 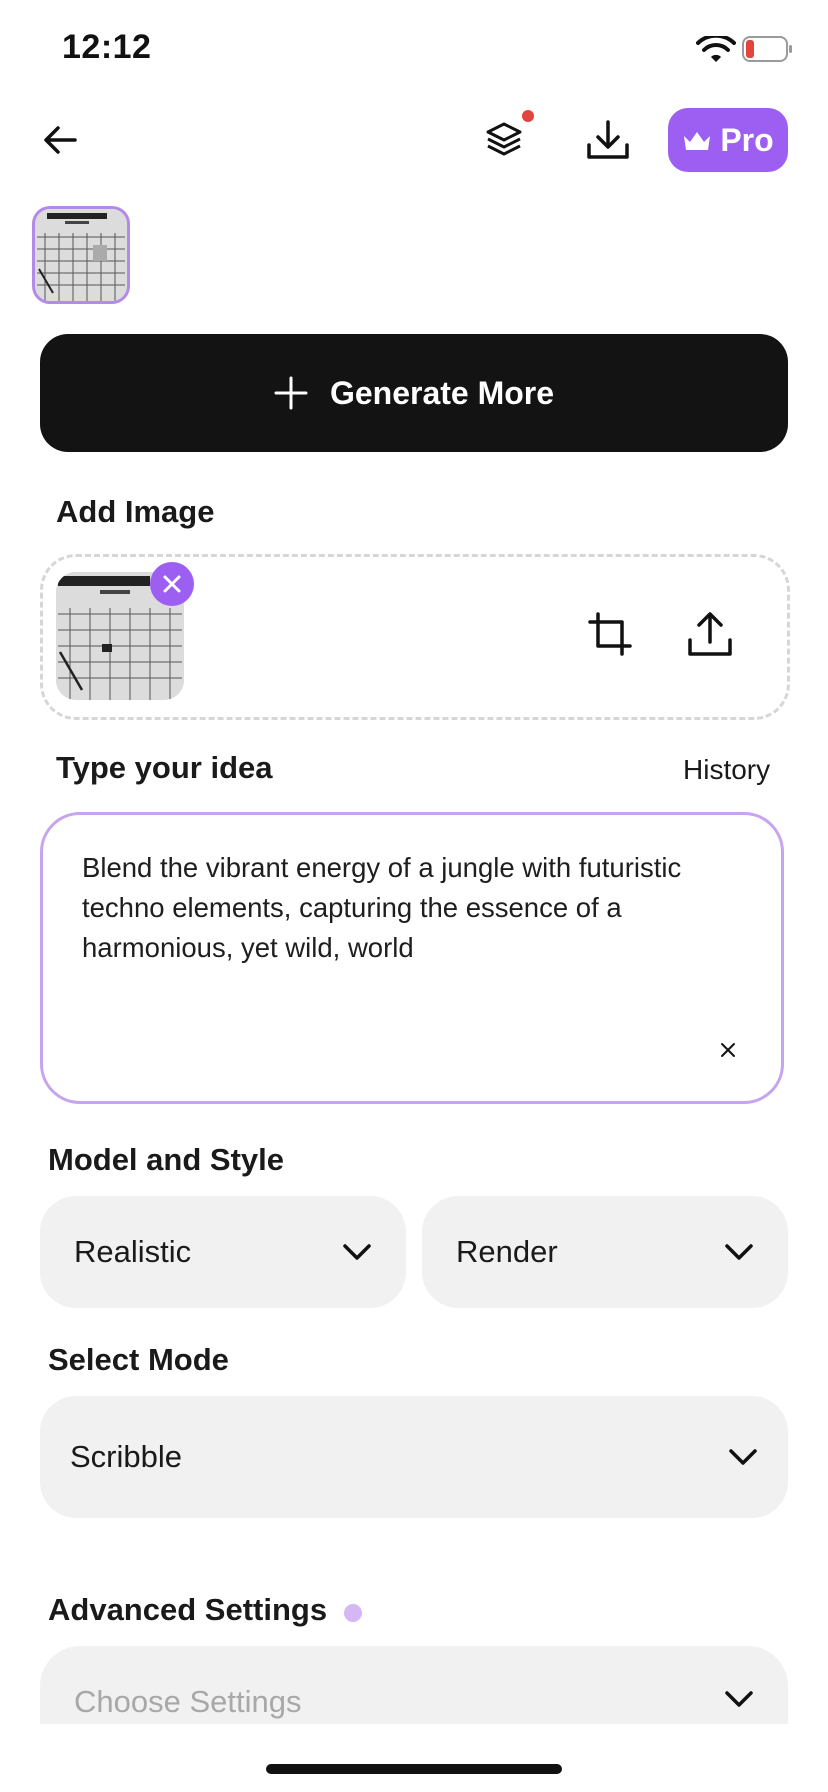 I want to click on clear-text-icon, so click(x=728, y=1050).